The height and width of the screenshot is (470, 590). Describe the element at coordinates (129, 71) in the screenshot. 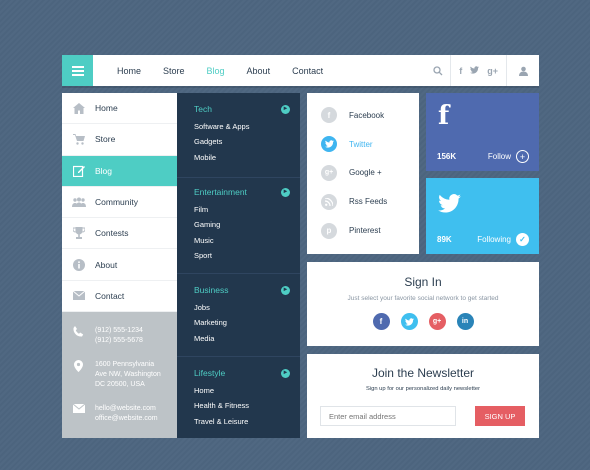

I see `nav-home: Home` at that location.